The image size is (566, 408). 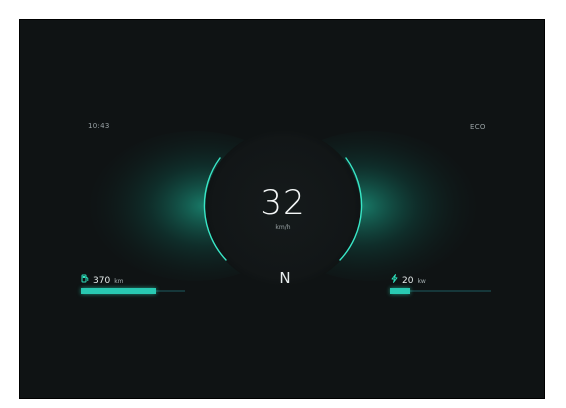 I want to click on drive-mode: ECO, so click(x=478, y=127).